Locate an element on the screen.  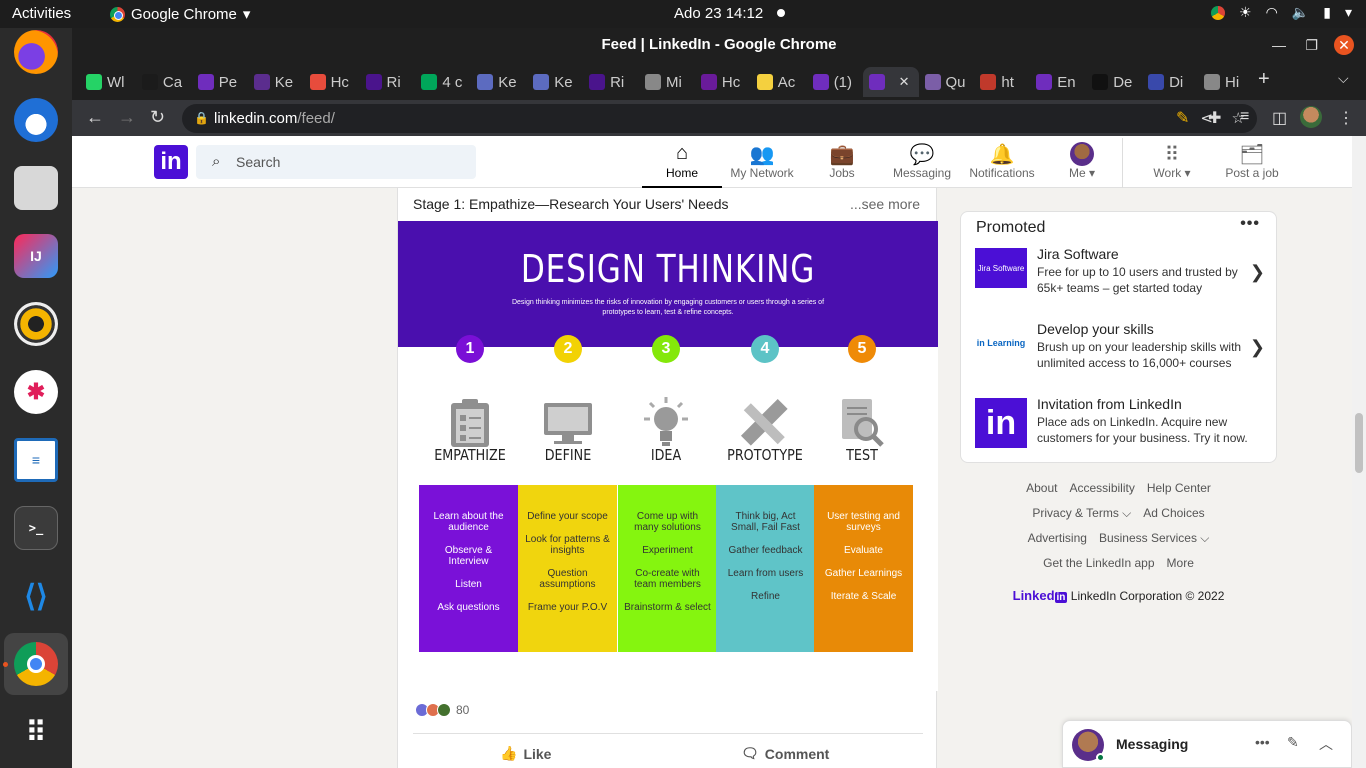
thunderbird-icon is located at coordinates (36, 120).